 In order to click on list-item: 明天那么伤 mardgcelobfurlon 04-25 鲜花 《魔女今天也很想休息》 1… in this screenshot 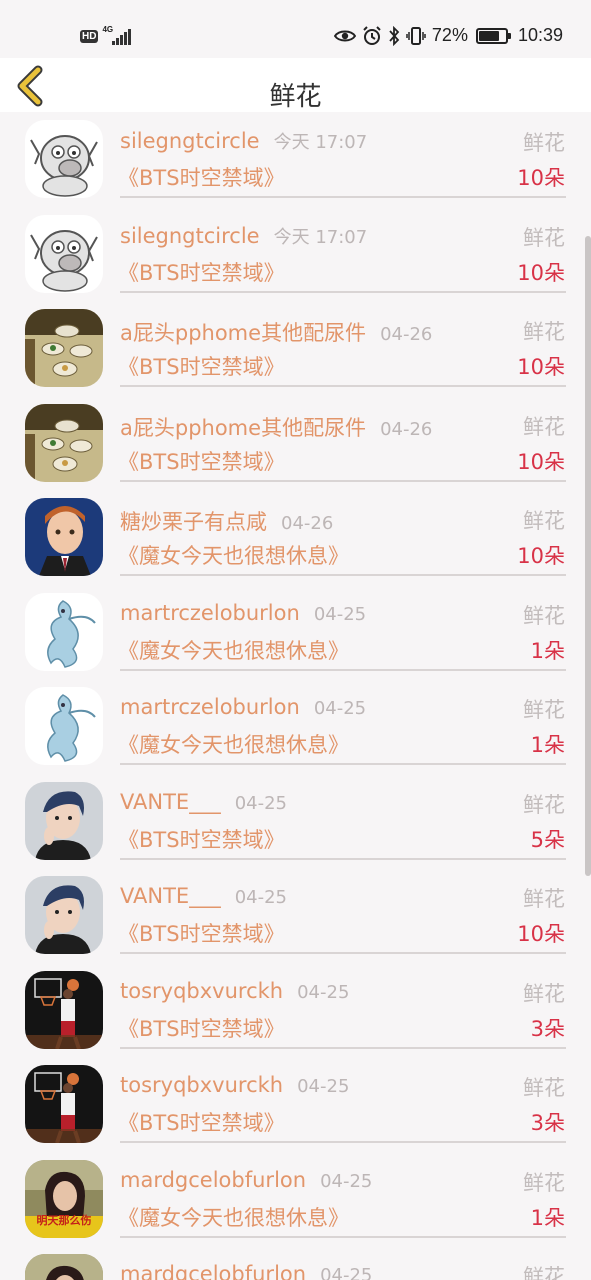, I will do `click(295, 1199)`.